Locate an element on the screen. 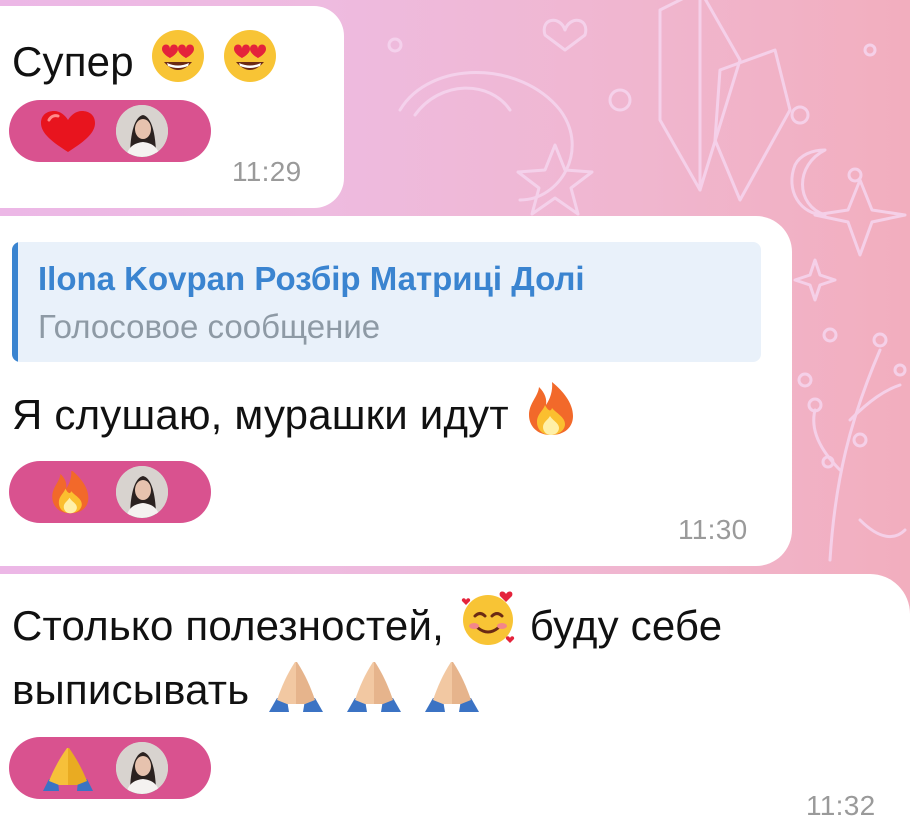 The image size is (910, 839). reply-accent-bar is located at coordinates (15, 302).